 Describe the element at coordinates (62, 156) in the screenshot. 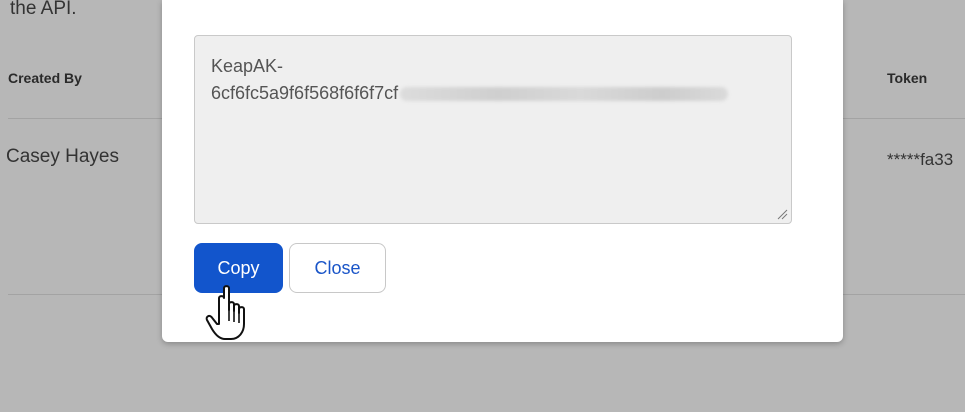

I see `created-by-cell: Casey Hayes` at that location.